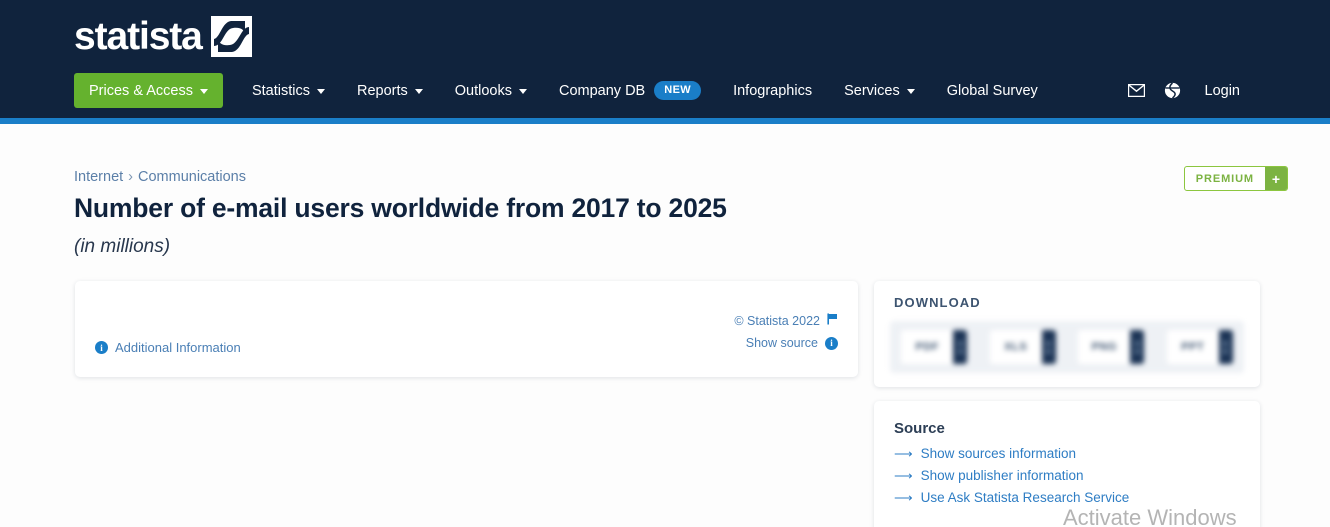 Image resolution: width=1330 pixels, height=527 pixels. Describe the element at coordinates (1276, 178) in the screenshot. I see `plus-icon: +` at that location.